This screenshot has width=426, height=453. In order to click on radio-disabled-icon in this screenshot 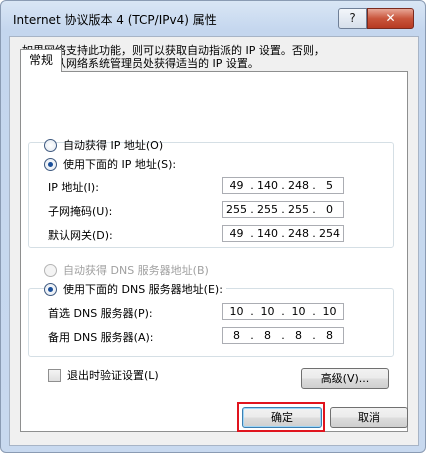, I will do `click(50, 270)`.